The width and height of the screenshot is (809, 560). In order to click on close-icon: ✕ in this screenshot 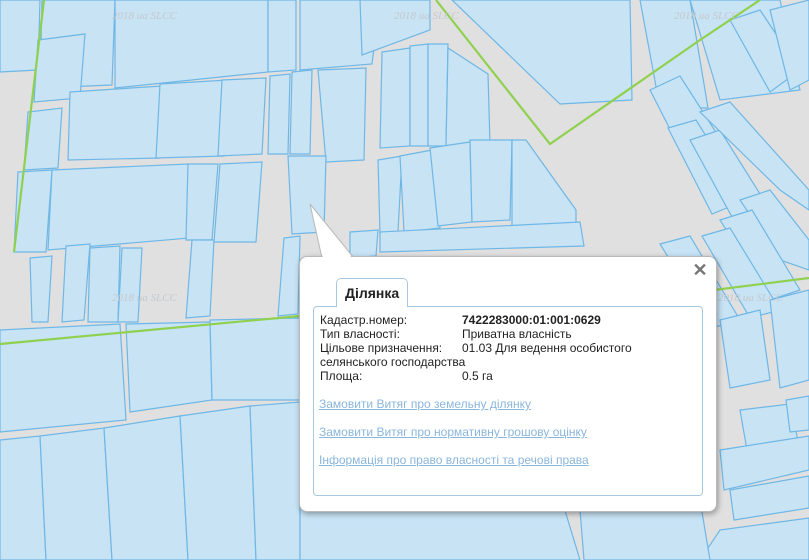, I will do `click(700, 270)`.